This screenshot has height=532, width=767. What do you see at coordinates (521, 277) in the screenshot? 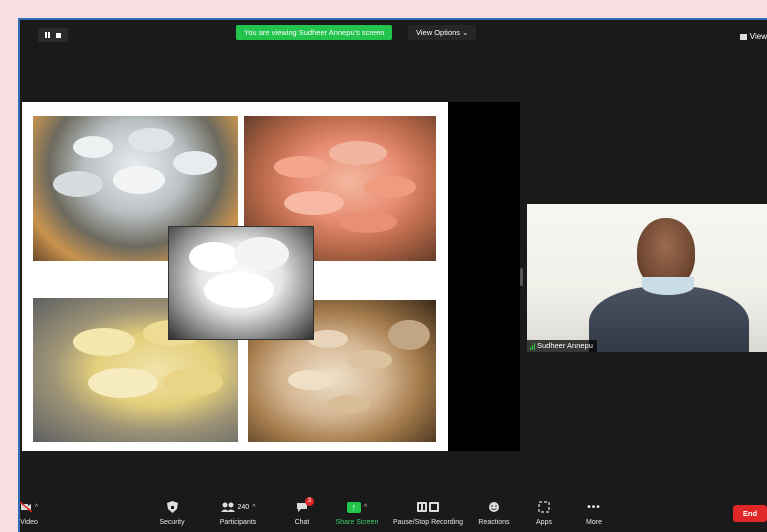
I see `panel-resize-handle` at bounding box center [521, 277].